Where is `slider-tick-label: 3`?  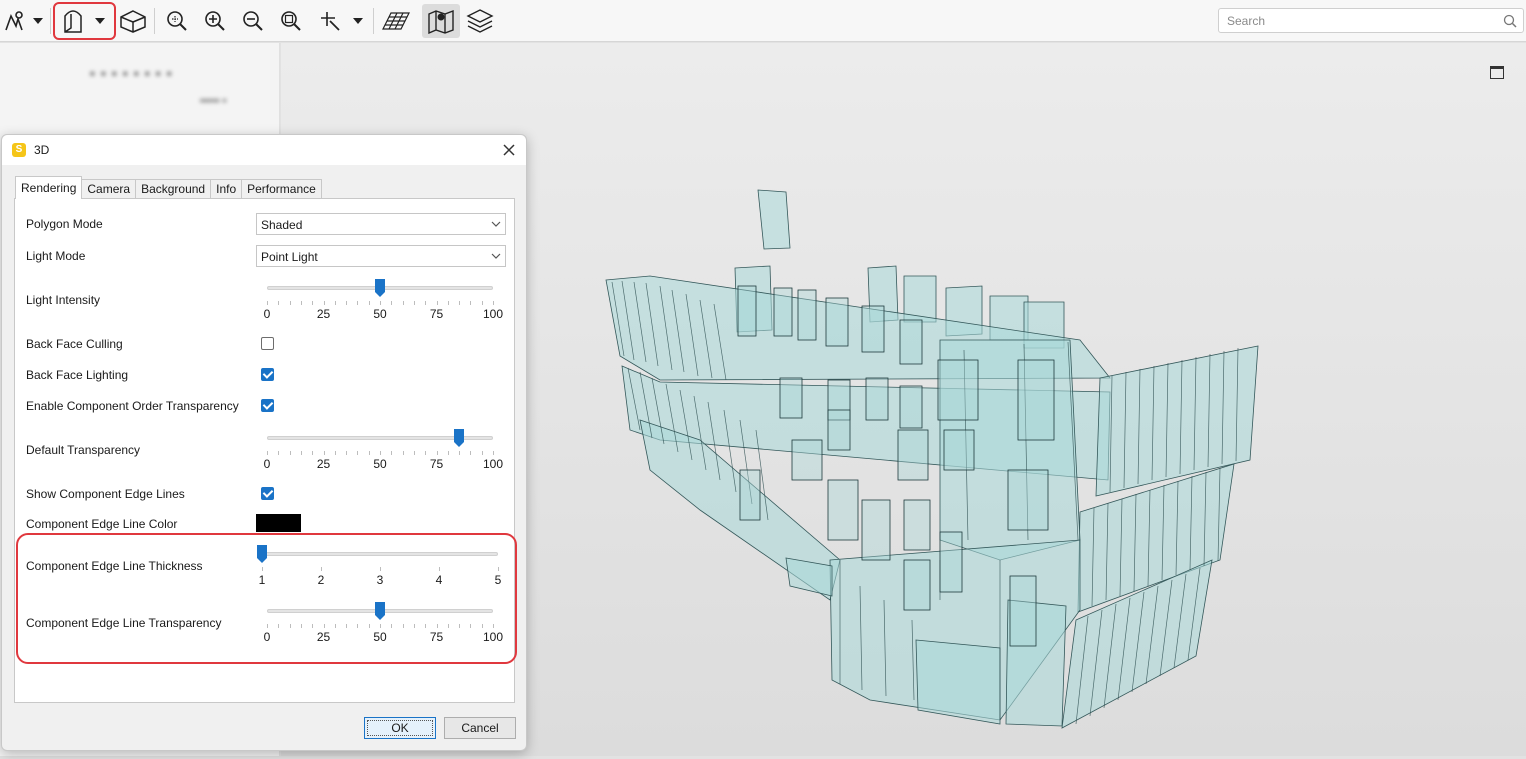 slider-tick-label: 3 is located at coordinates (380, 580).